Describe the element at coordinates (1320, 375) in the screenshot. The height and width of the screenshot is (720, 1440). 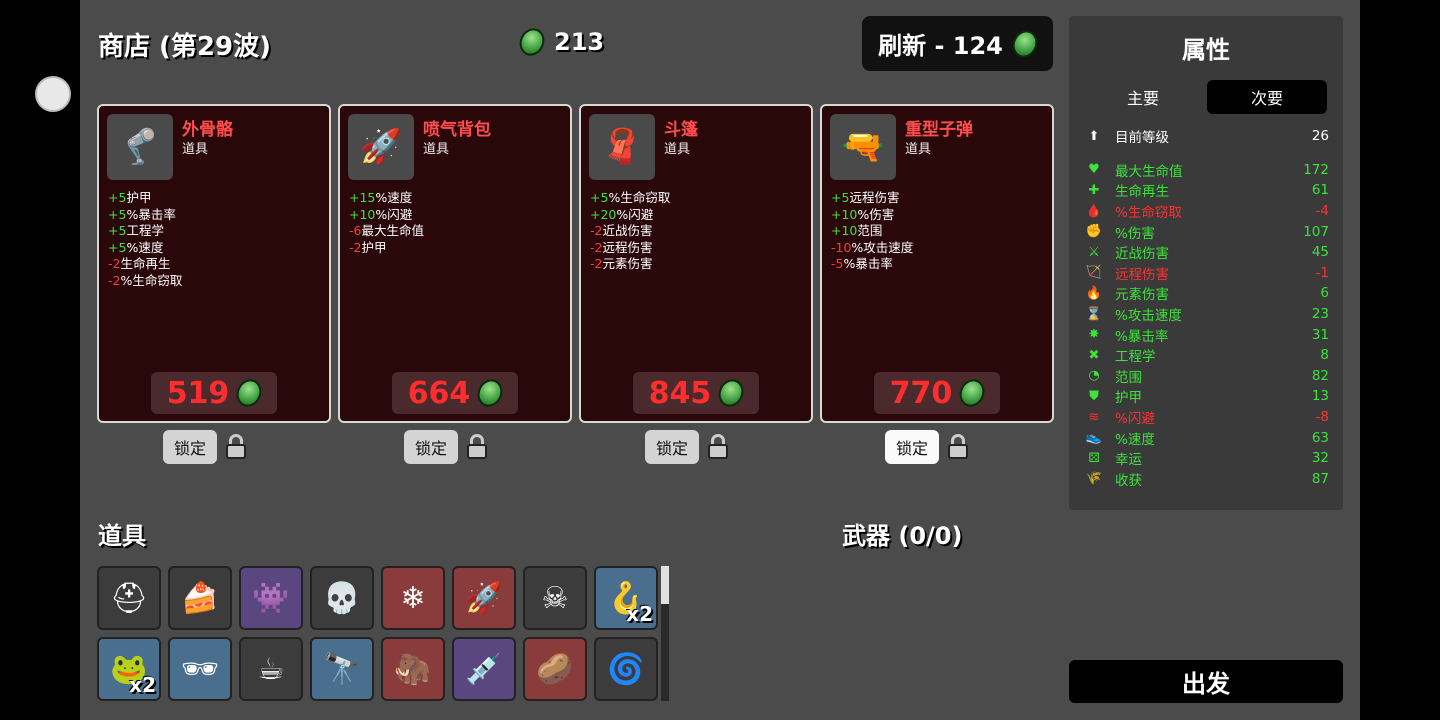
I see `stat-value: 82` at that location.